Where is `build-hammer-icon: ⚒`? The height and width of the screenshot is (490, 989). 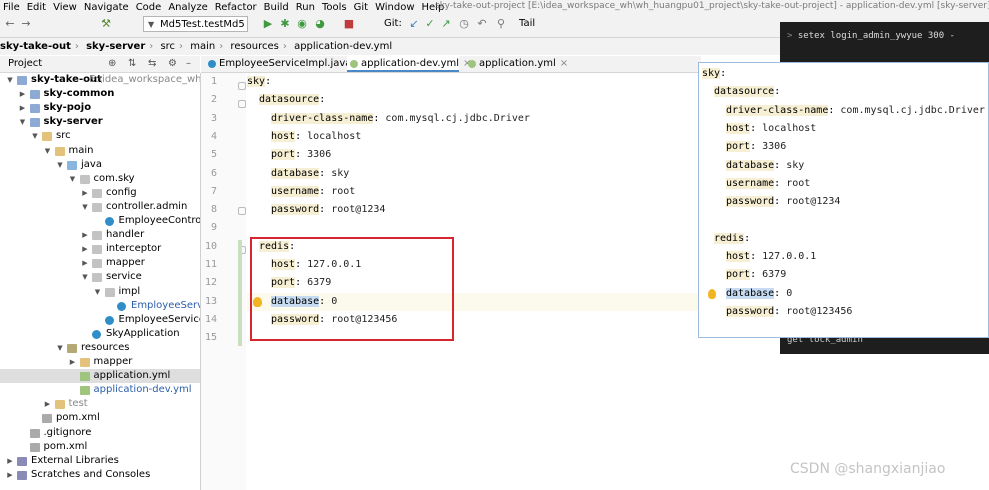 build-hammer-icon: ⚒ is located at coordinates (106, 24).